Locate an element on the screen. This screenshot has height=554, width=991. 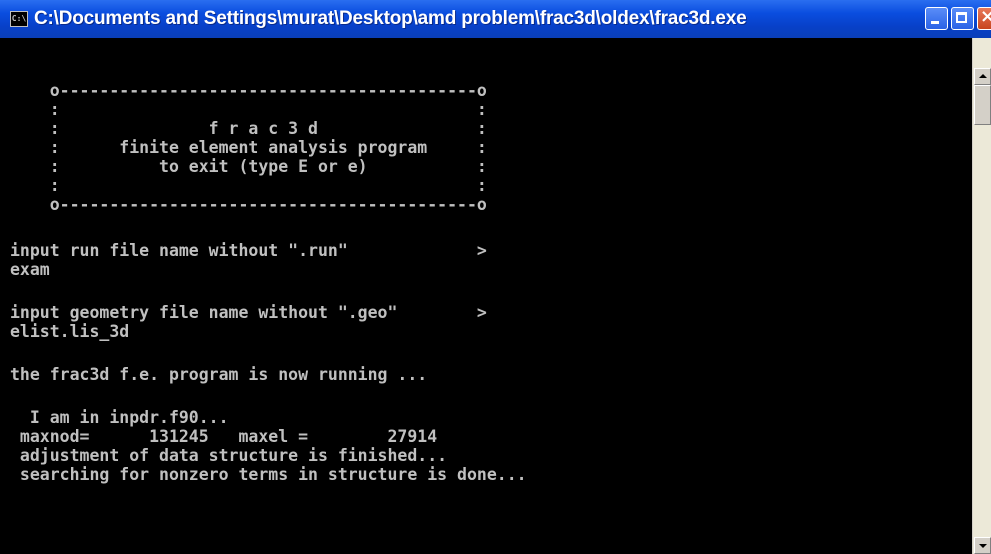
console-app-icon-label: C:\ is located at coordinates (19, 18).